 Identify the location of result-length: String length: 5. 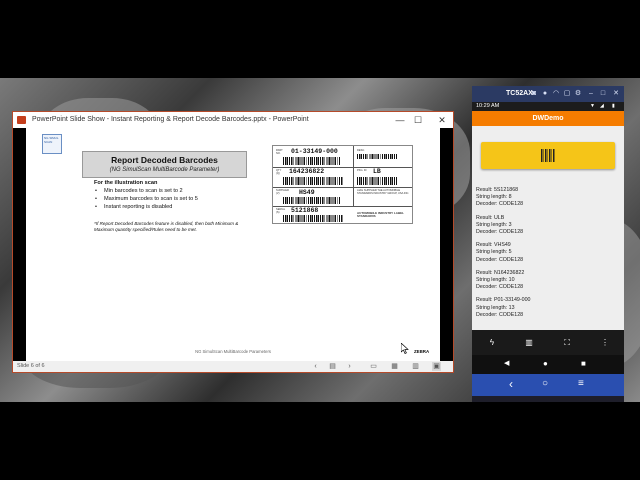
(494, 252).